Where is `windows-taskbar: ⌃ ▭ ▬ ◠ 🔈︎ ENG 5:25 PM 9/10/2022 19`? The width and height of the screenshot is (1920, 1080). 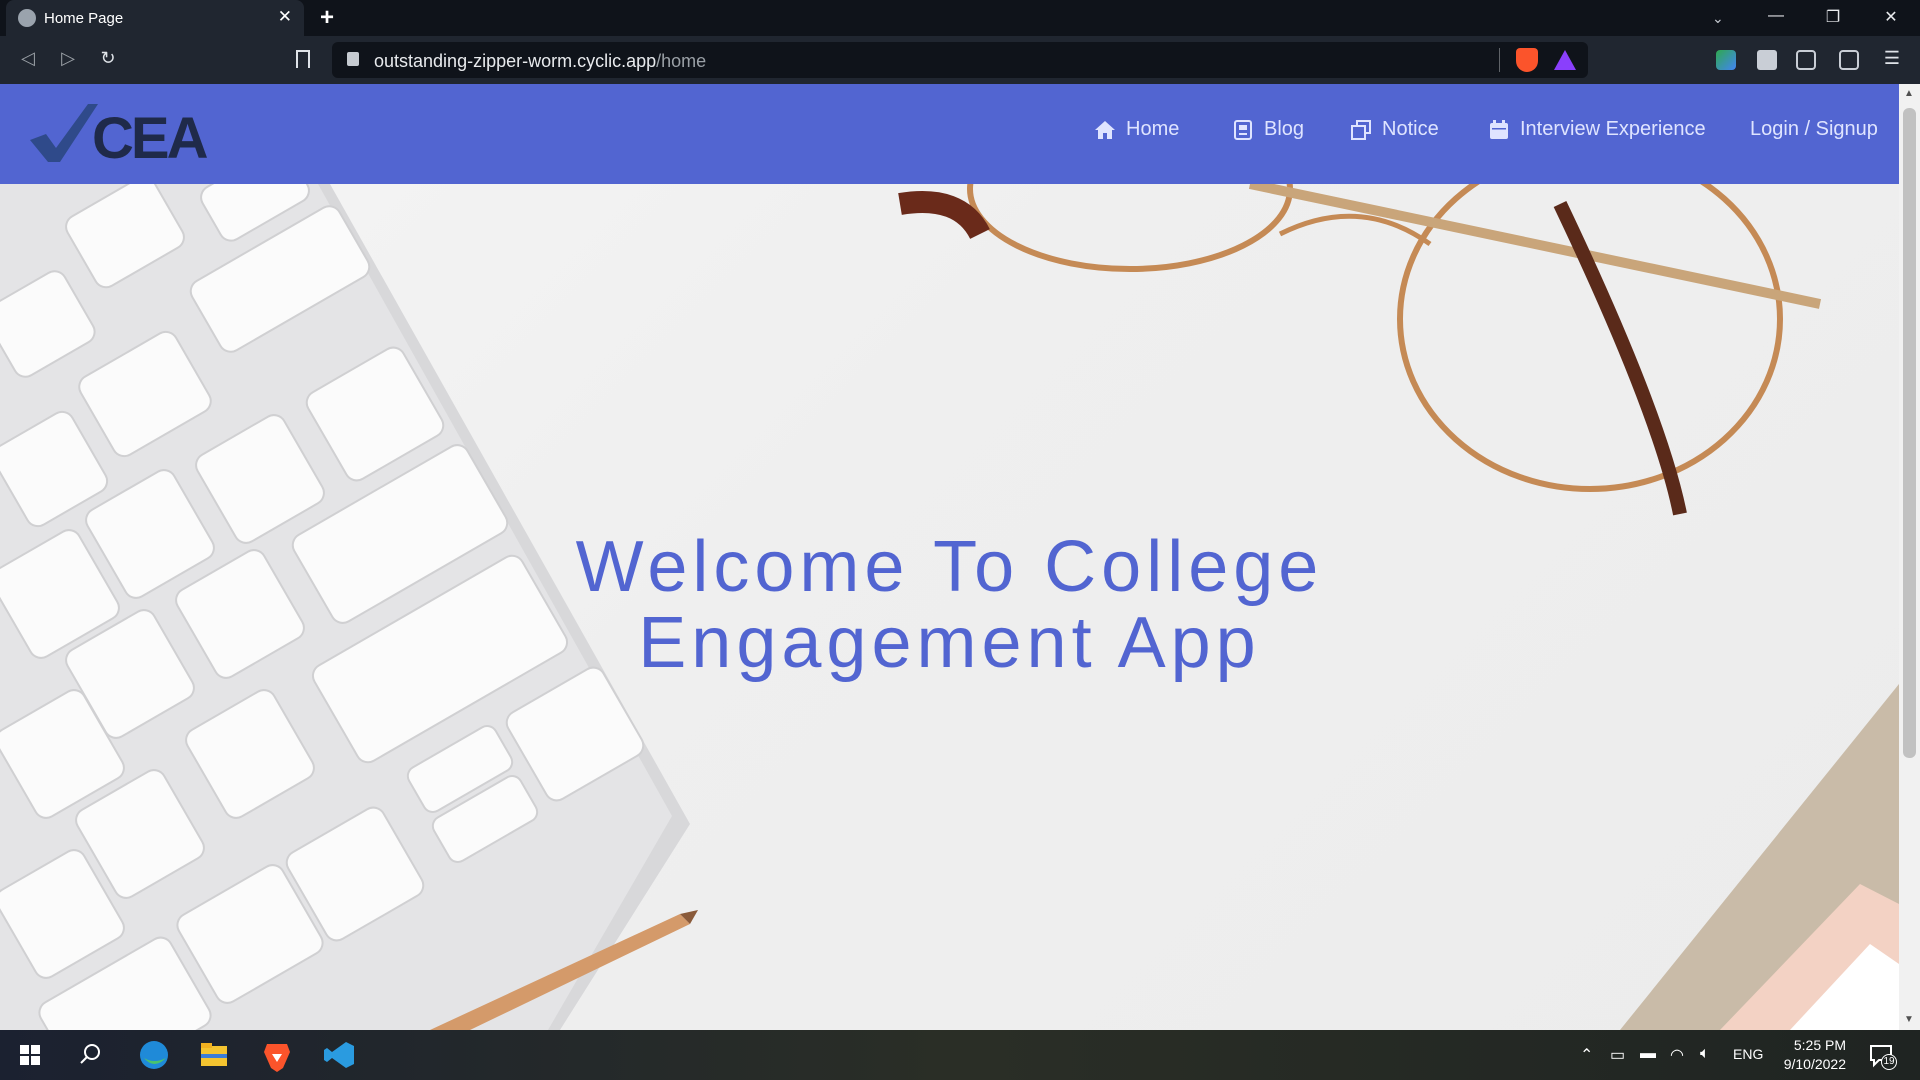 windows-taskbar: ⌃ ▭ ▬ ◠ 🔈︎ ENG 5:25 PM 9/10/2022 19 is located at coordinates (960, 1055).